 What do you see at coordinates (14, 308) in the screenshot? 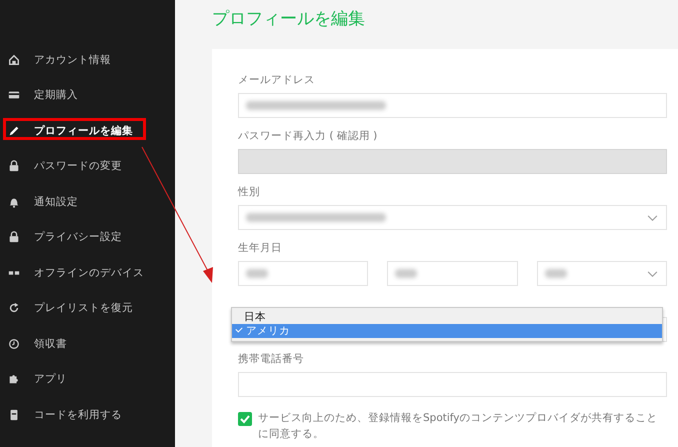
I see `refresh-icon` at bounding box center [14, 308].